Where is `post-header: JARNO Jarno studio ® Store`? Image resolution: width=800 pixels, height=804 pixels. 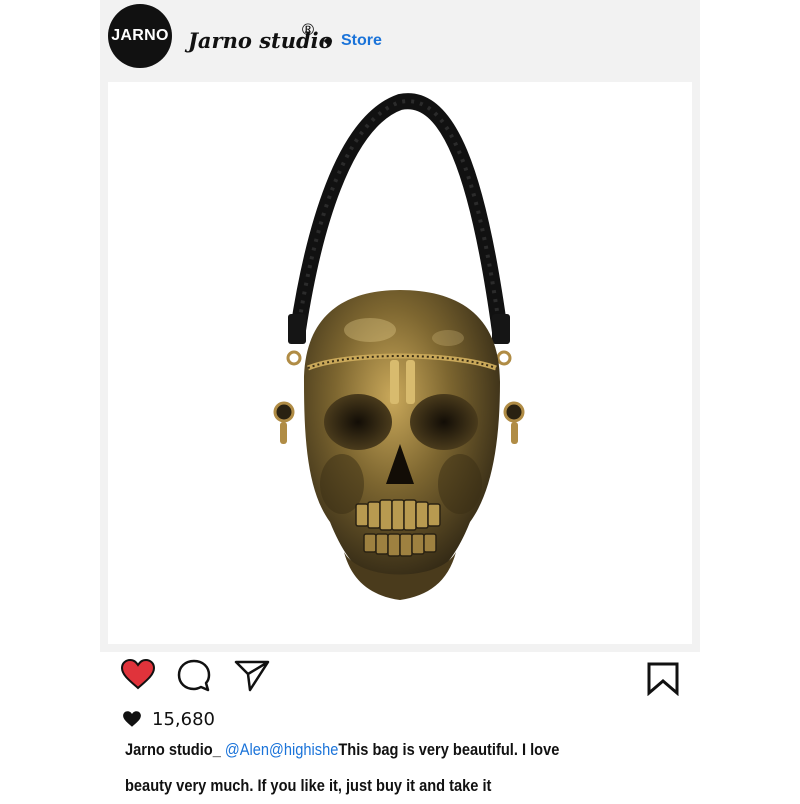
post-header: JARNO Jarno studio ® Store is located at coordinates (400, 41).